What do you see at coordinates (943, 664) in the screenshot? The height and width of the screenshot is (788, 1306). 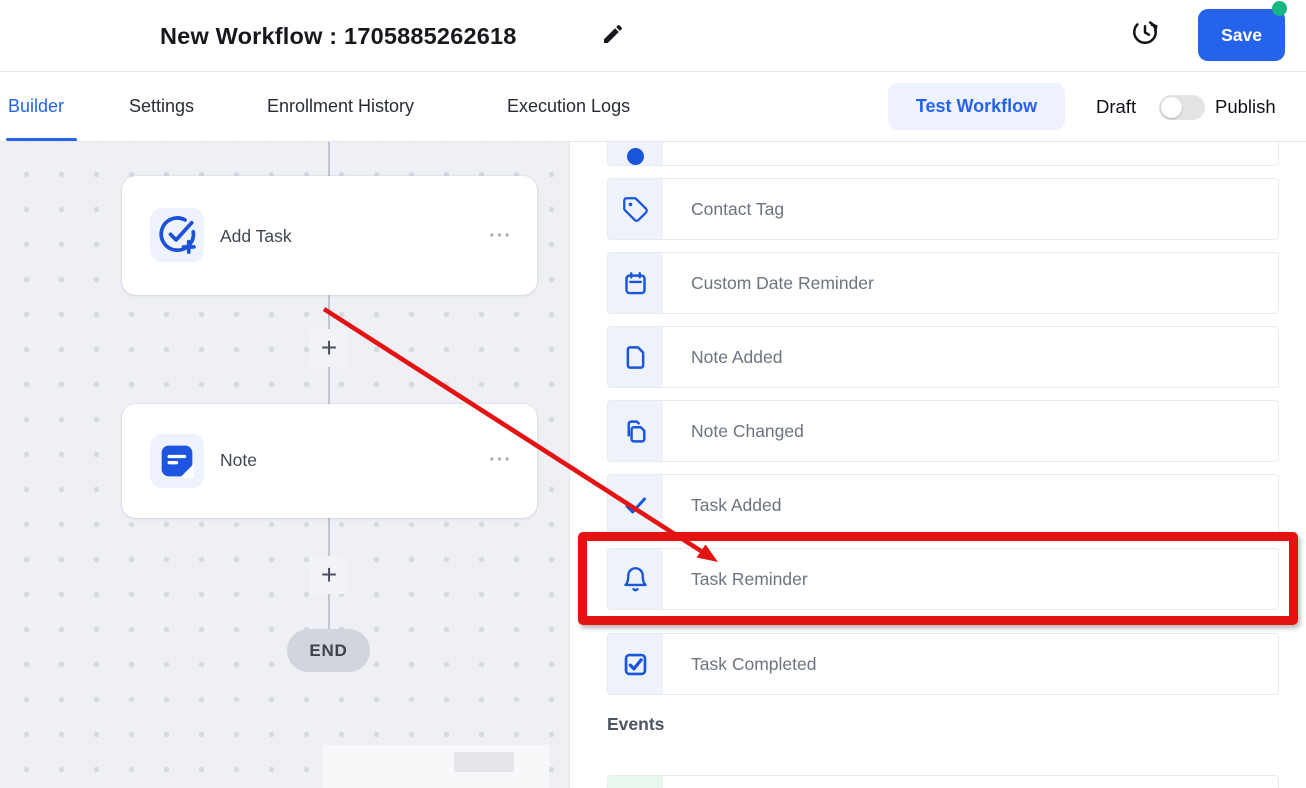 I see `list-item-task-completed: Task Completed` at bounding box center [943, 664].